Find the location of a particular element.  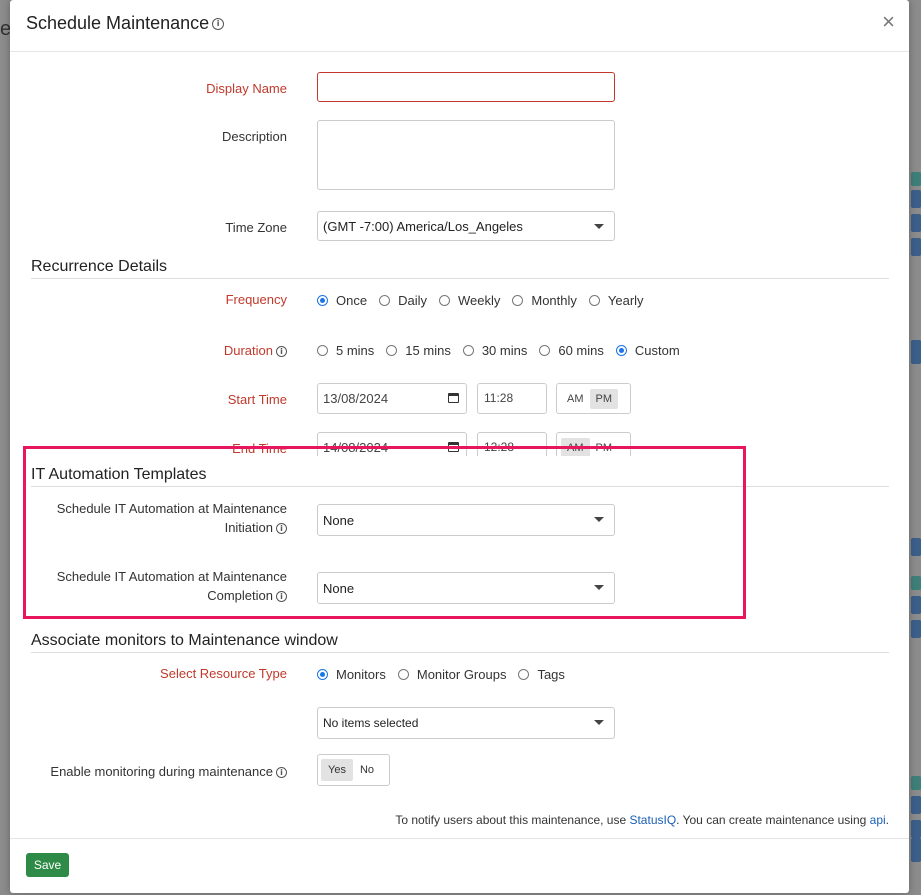

notify-middle: . You can create maintenance using is located at coordinates (773, 820).